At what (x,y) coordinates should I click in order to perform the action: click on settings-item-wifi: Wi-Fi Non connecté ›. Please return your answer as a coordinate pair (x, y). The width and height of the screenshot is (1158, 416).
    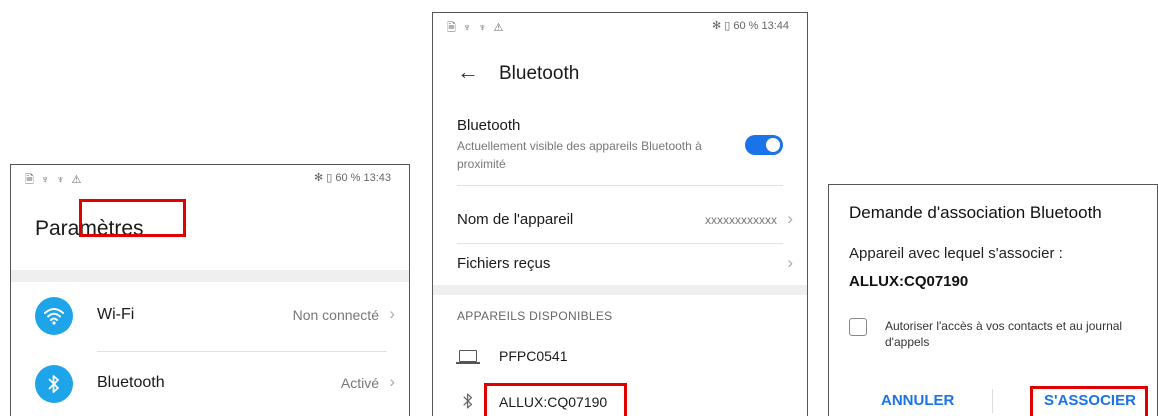
    Looking at the image, I should click on (210, 316).